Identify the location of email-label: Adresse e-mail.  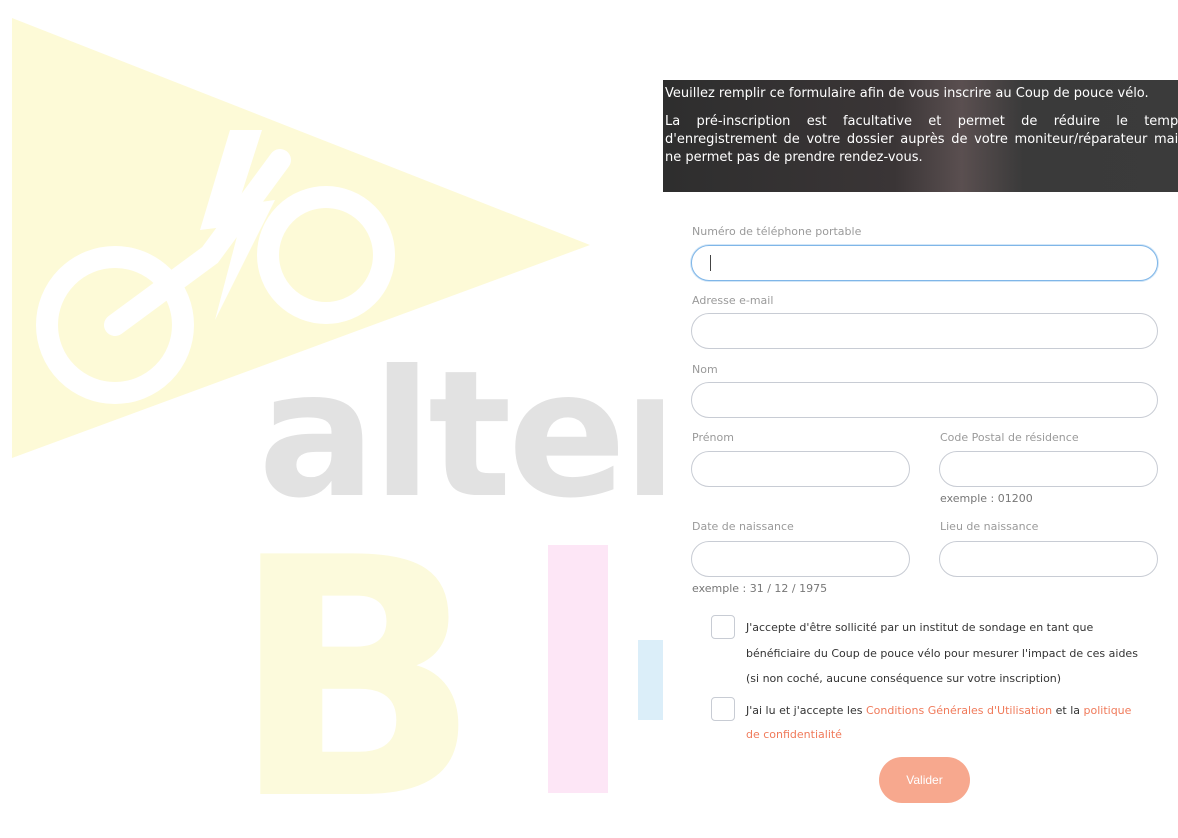
(733, 300).